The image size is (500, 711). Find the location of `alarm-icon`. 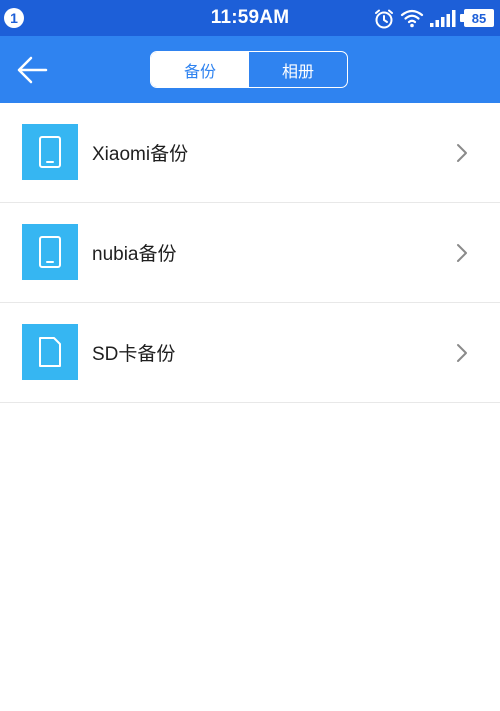

alarm-icon is located at coordinates (384, 19).